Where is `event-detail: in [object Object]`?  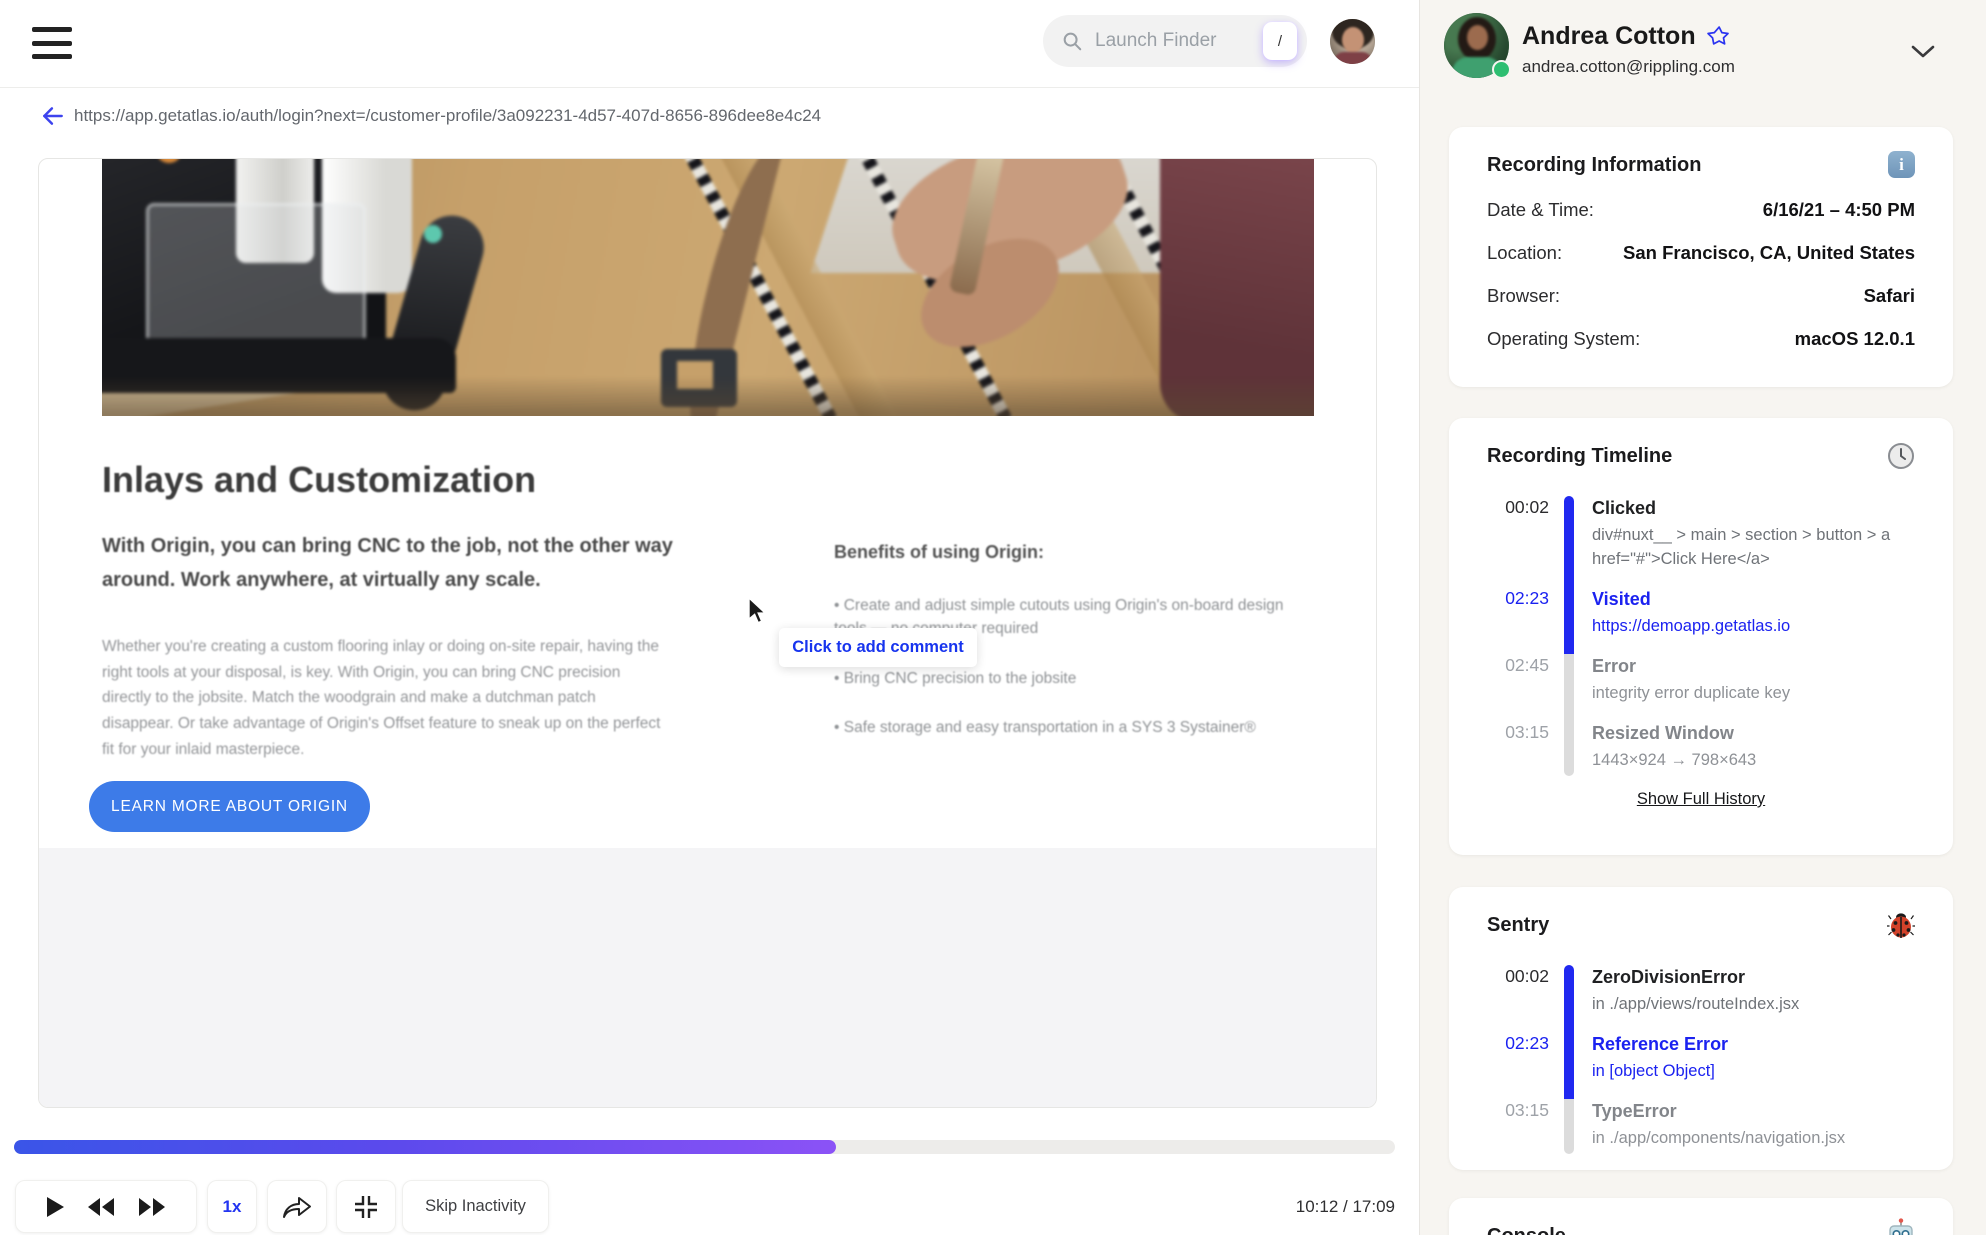
event-detail: in [object Object] is located at coordinates (1653, 1071).